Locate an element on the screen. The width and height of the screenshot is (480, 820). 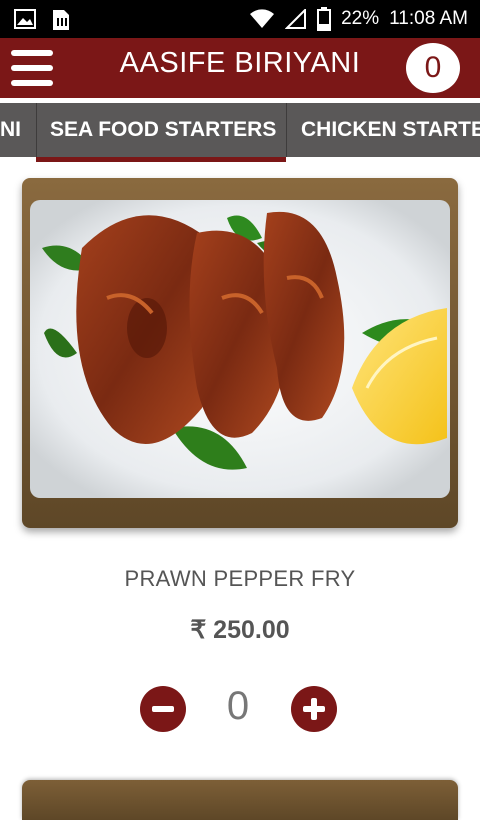
sim-card-icon is located at coordinates (61, 20).